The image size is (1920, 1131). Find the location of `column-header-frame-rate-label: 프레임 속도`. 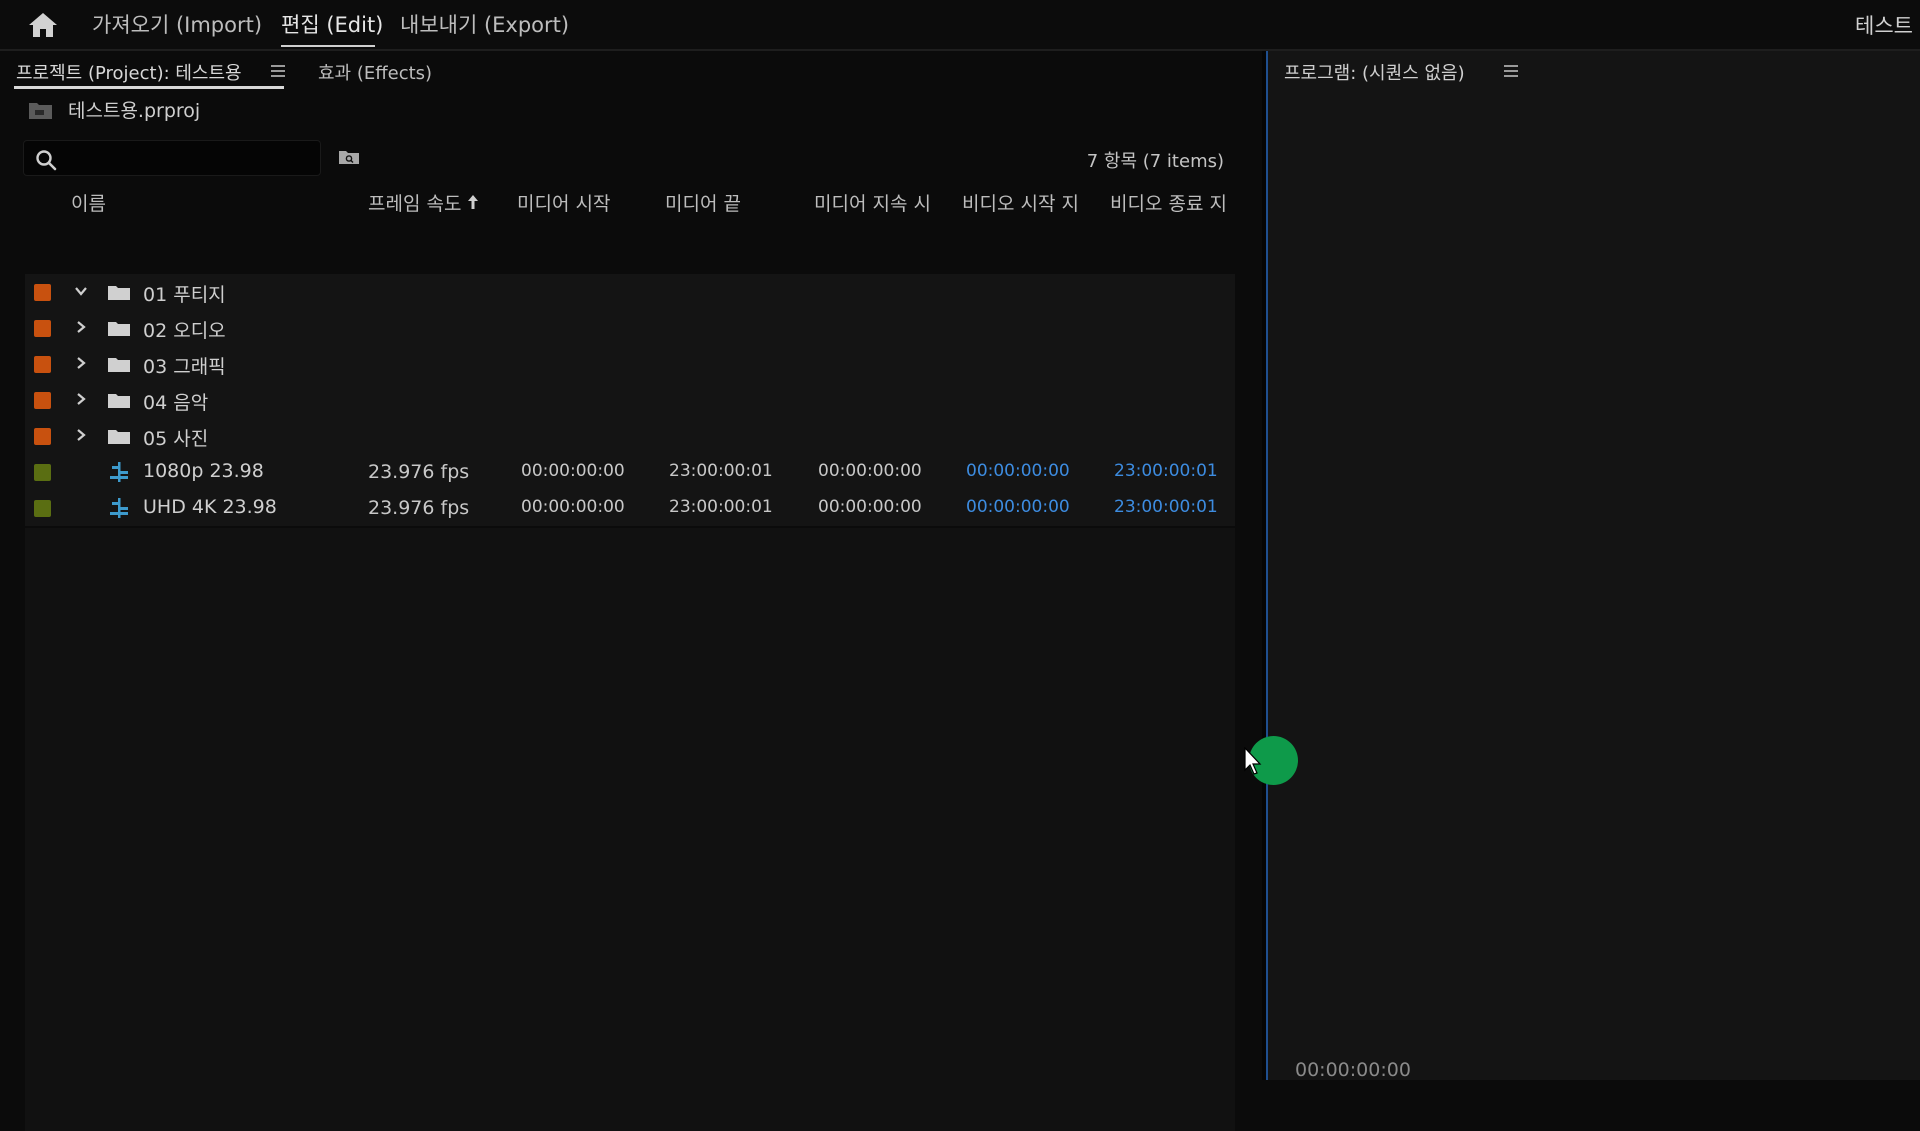

column-header-frame-rate-label: 프레임 속도 is located at coordinates (415, 204).